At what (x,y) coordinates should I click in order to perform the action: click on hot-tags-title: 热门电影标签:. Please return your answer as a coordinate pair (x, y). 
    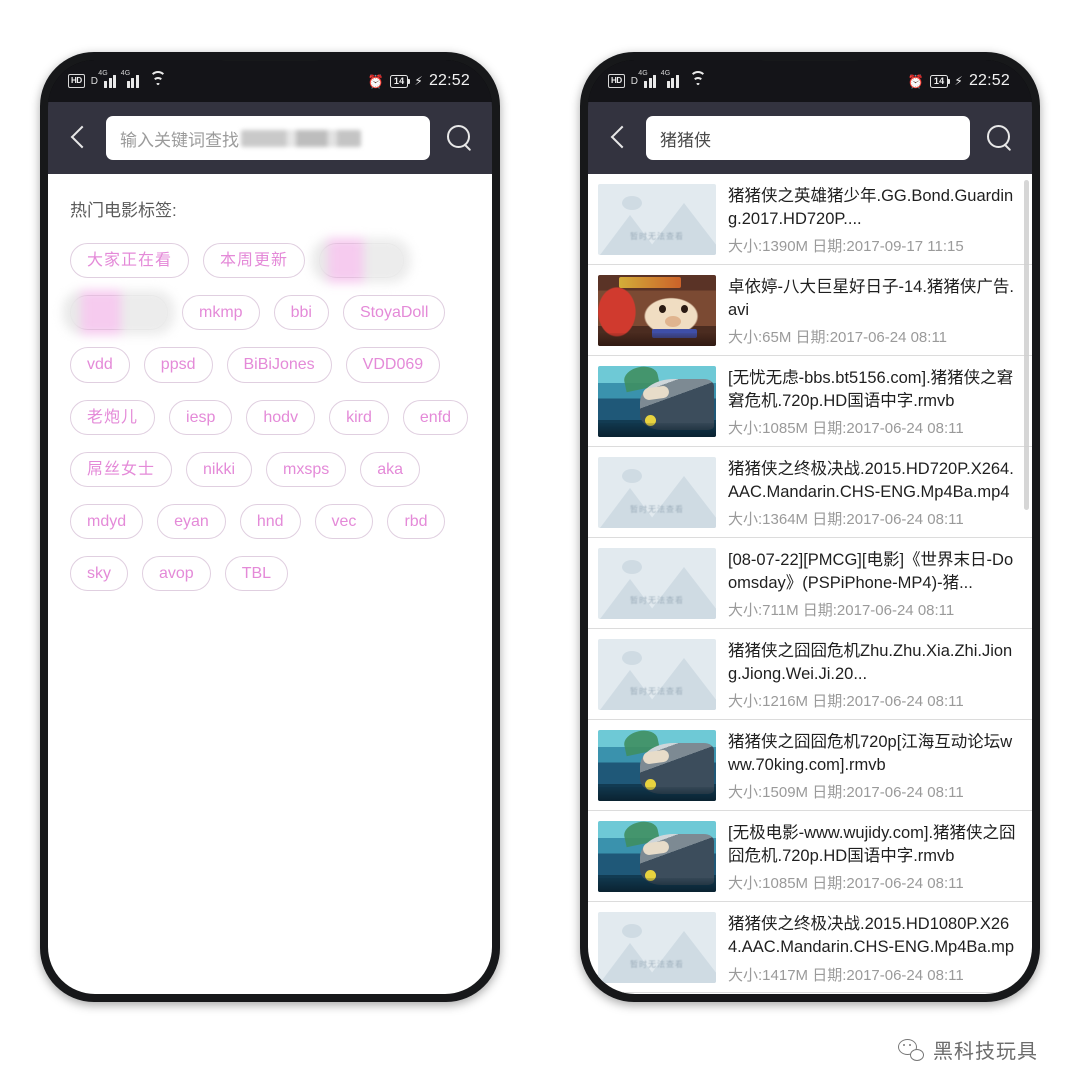
    Looking at the image, I should click on (123, 210).